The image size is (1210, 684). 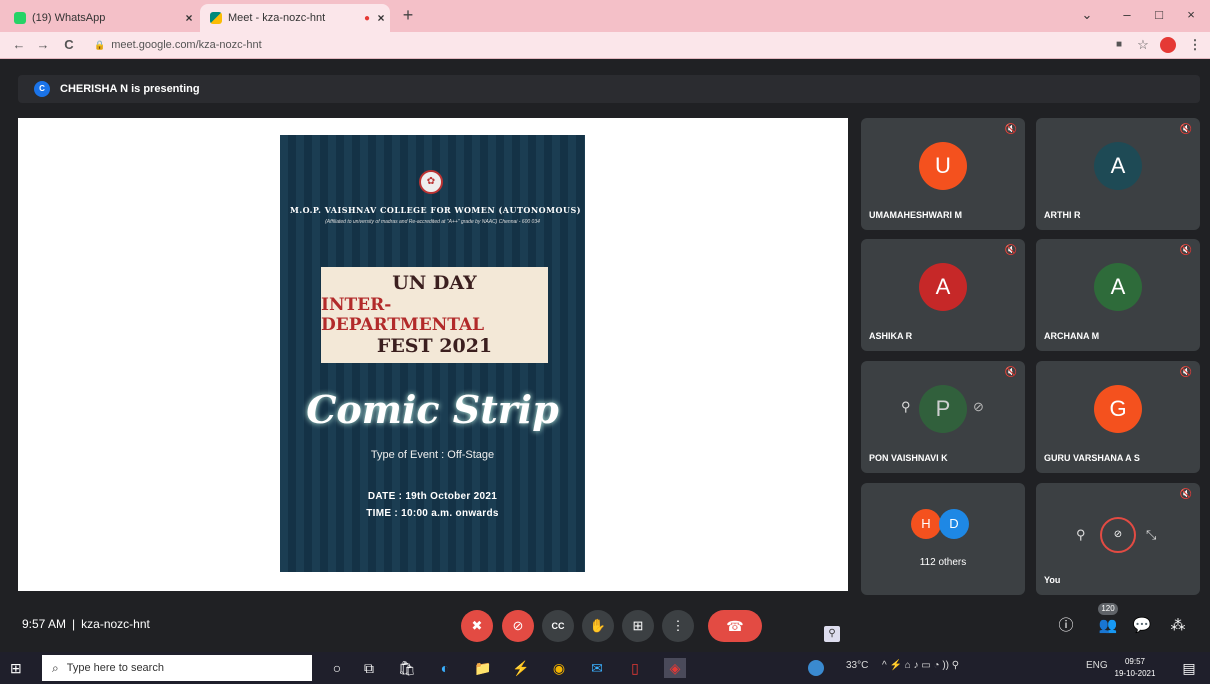 What do you see at coordinates (558, 626) in the screenshot?
I see `captions-button: CC` at bounding box center [558, 626].